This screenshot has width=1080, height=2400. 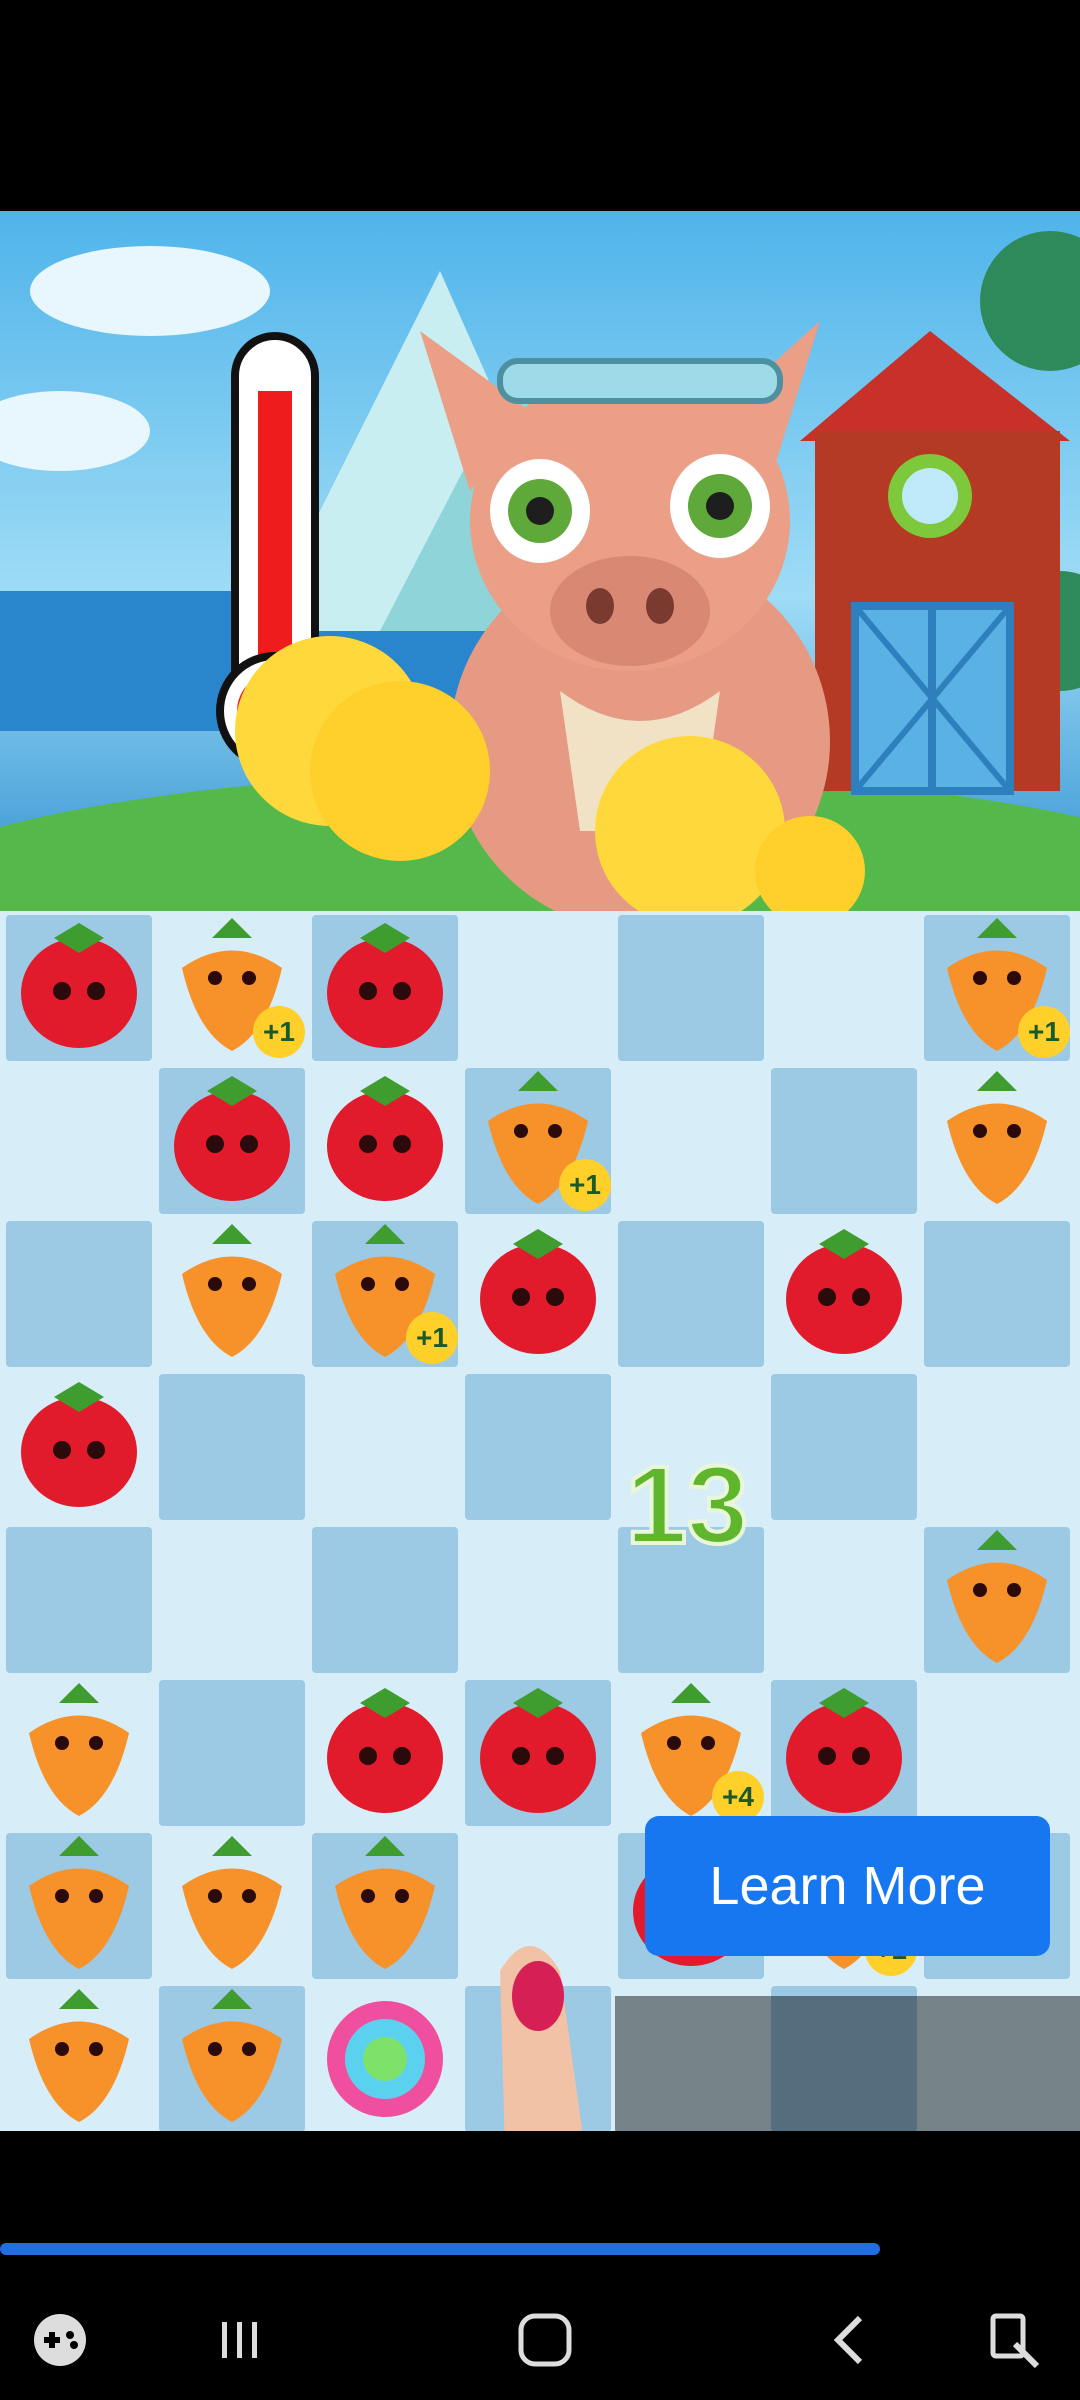 What do you see at coordinates (847, 1886) in the screenshot?
I see `learn-more-button: Learn More` at bounding box center [847, 1886].